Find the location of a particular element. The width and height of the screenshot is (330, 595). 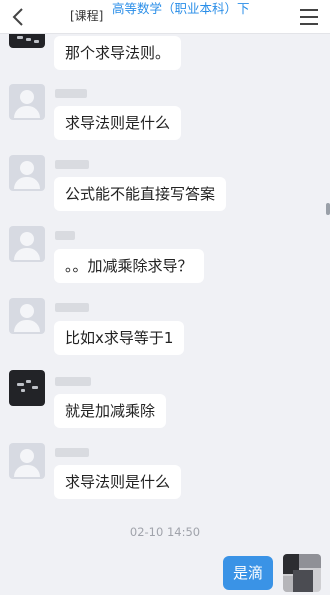

course-name: 高等数学（职业本科）下 is located at coordinates (181, 8).